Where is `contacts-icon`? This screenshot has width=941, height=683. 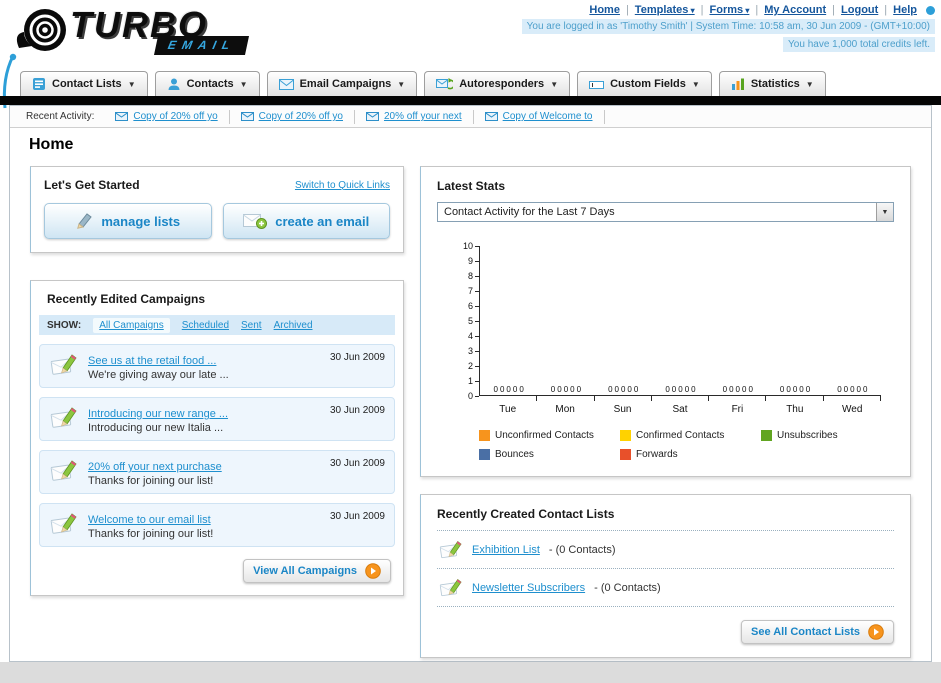
contacts-icon is located at coordinates (174, 84).